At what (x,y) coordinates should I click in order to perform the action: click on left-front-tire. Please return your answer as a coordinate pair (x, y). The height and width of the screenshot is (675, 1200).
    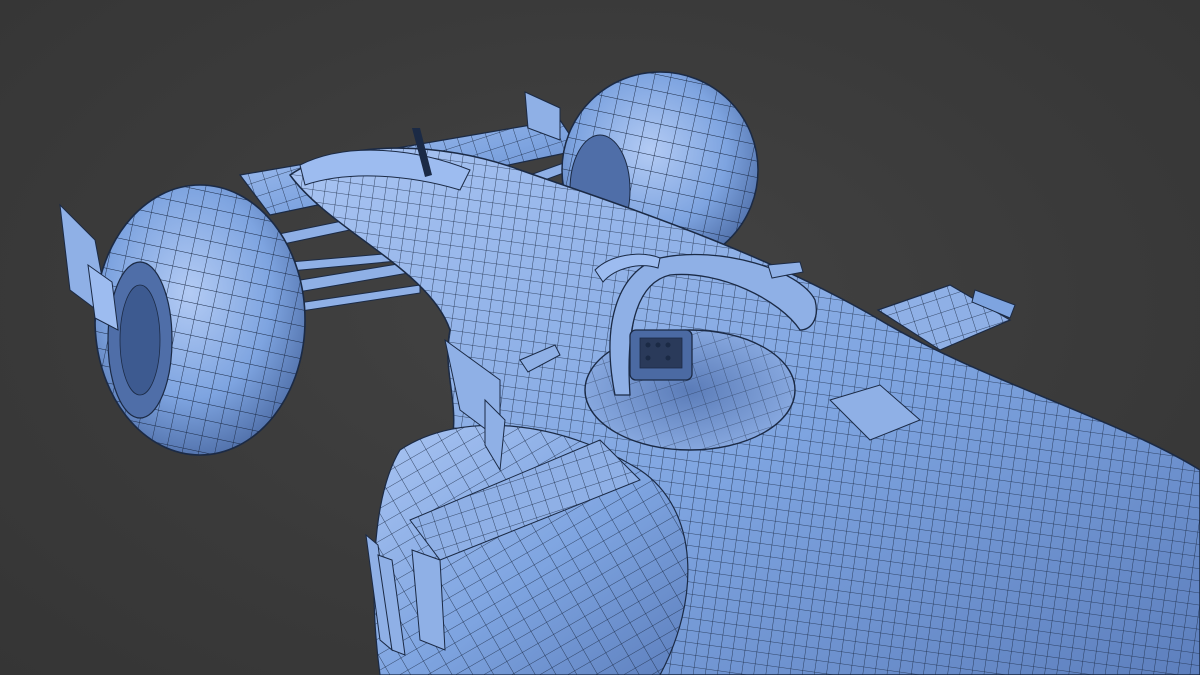
    Looking at the image, I should click on (200, 320).